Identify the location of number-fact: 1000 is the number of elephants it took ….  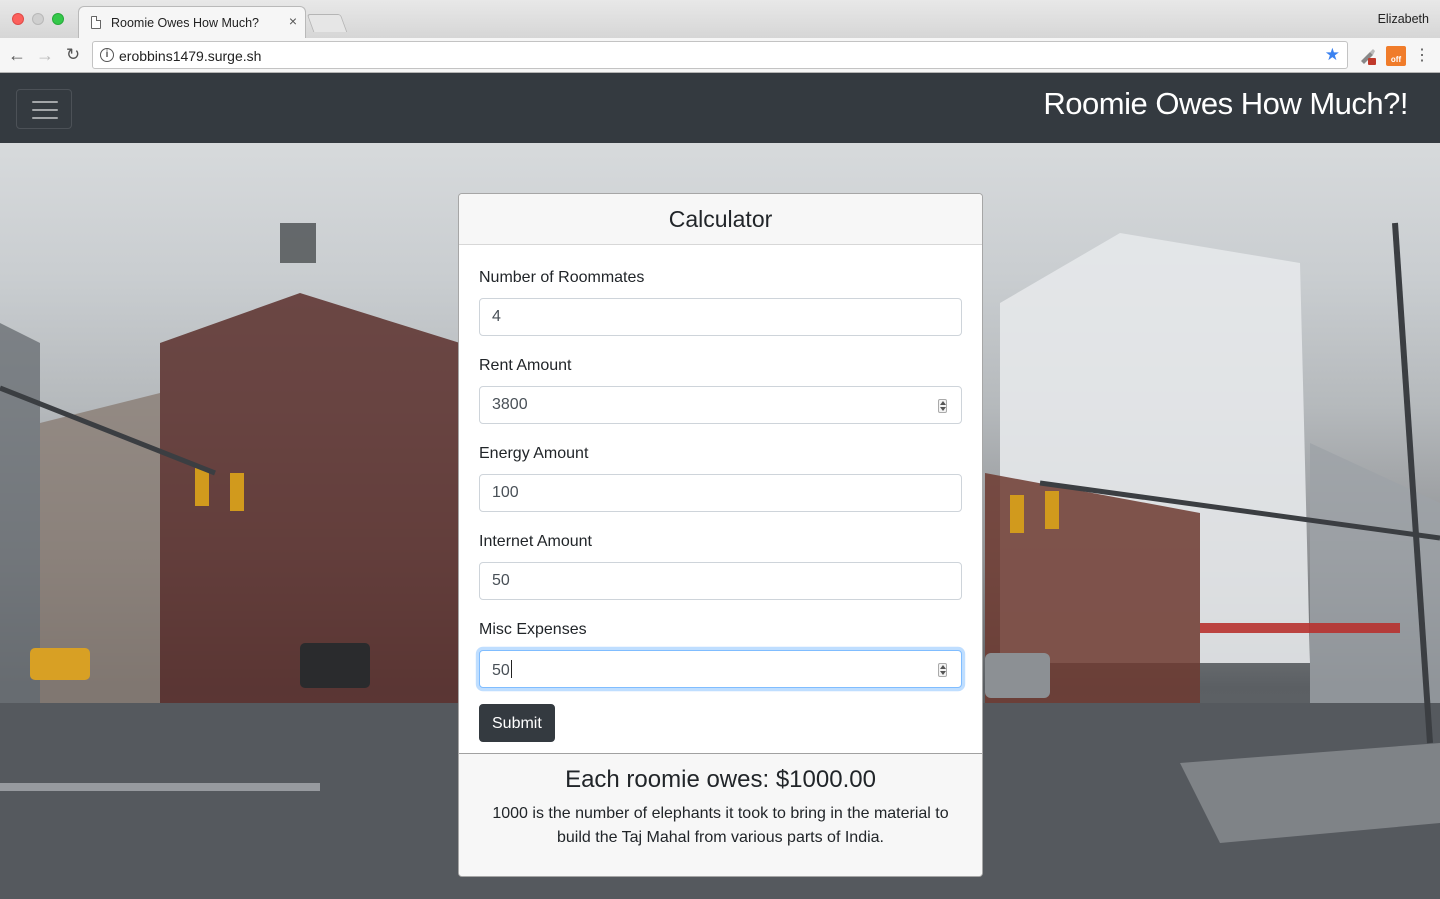
(720, 825).